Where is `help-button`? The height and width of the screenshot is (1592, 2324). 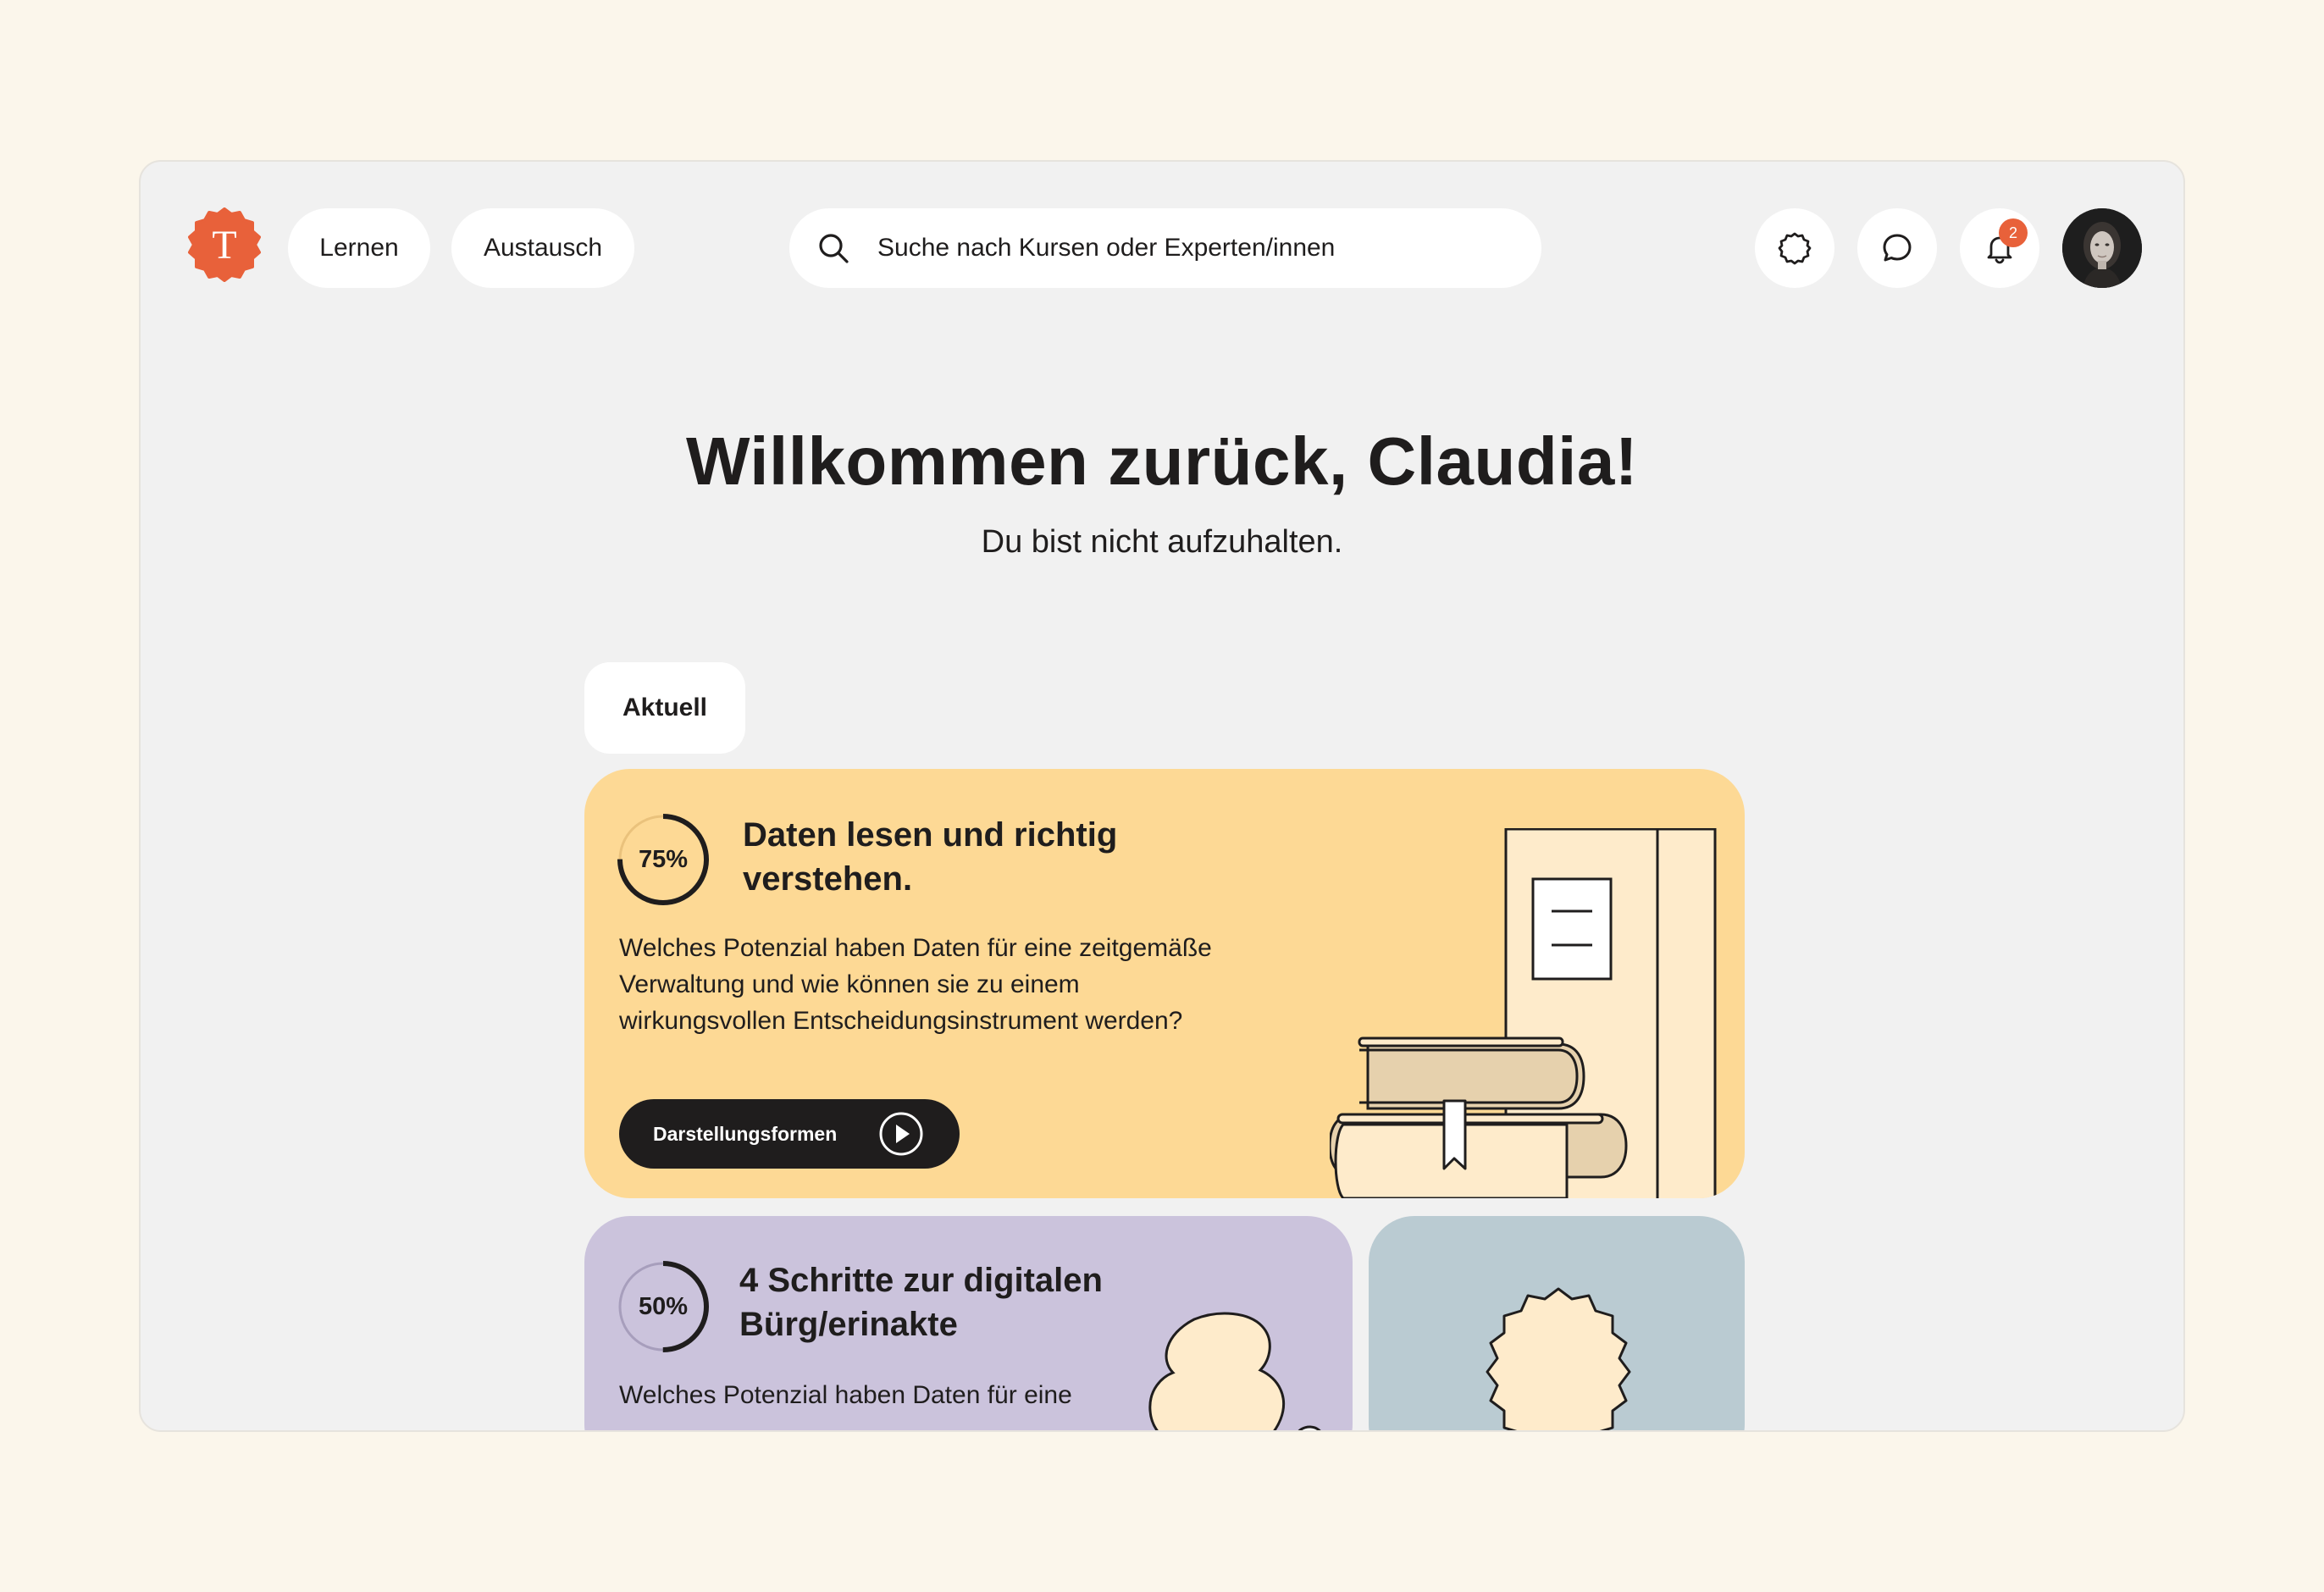
help-button is located at coordinates (1794, 248).